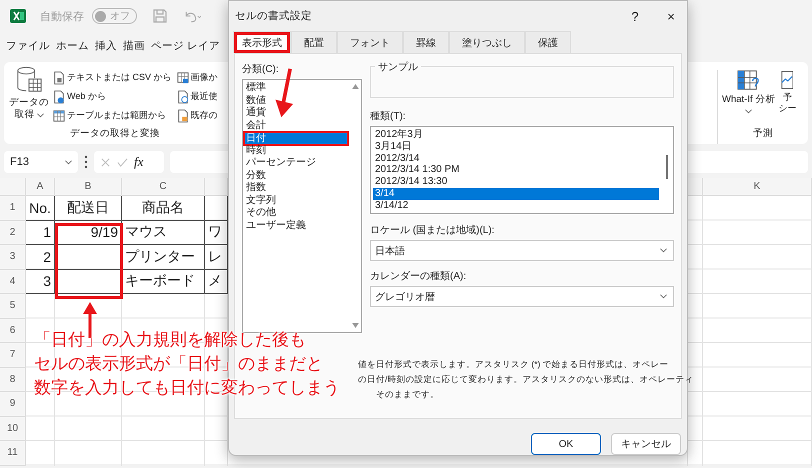  What do you see at coordinates (566, 444) in the screenshot?
I see `ok-button: OK` at bounding box center [566, 444].